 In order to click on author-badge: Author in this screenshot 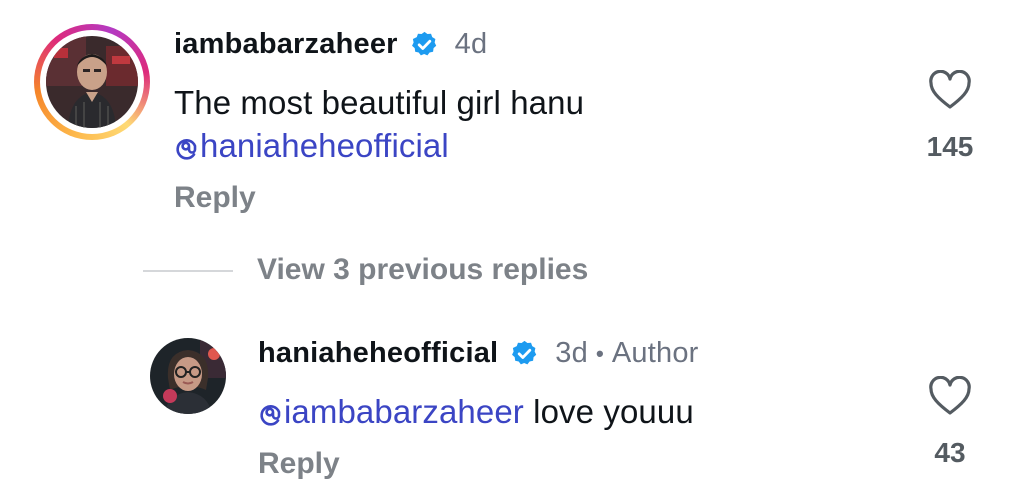, I will do `click(655, 353)`.